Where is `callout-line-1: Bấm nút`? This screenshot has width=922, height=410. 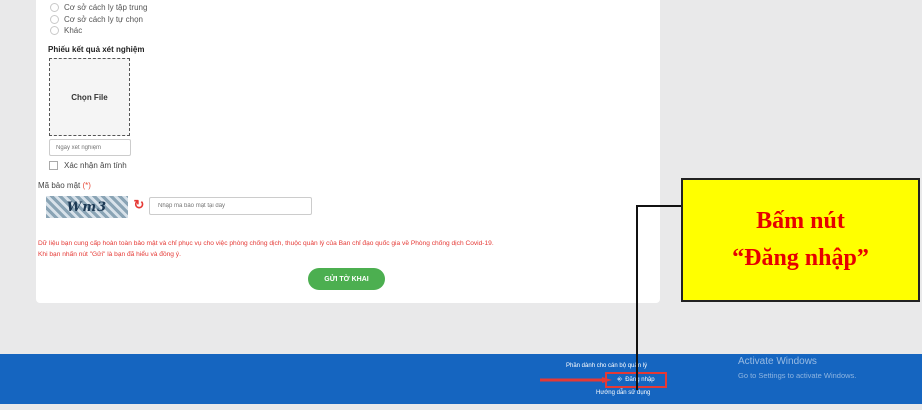 callout-line-1: Bấm nút is located at coordinates (800, 221).